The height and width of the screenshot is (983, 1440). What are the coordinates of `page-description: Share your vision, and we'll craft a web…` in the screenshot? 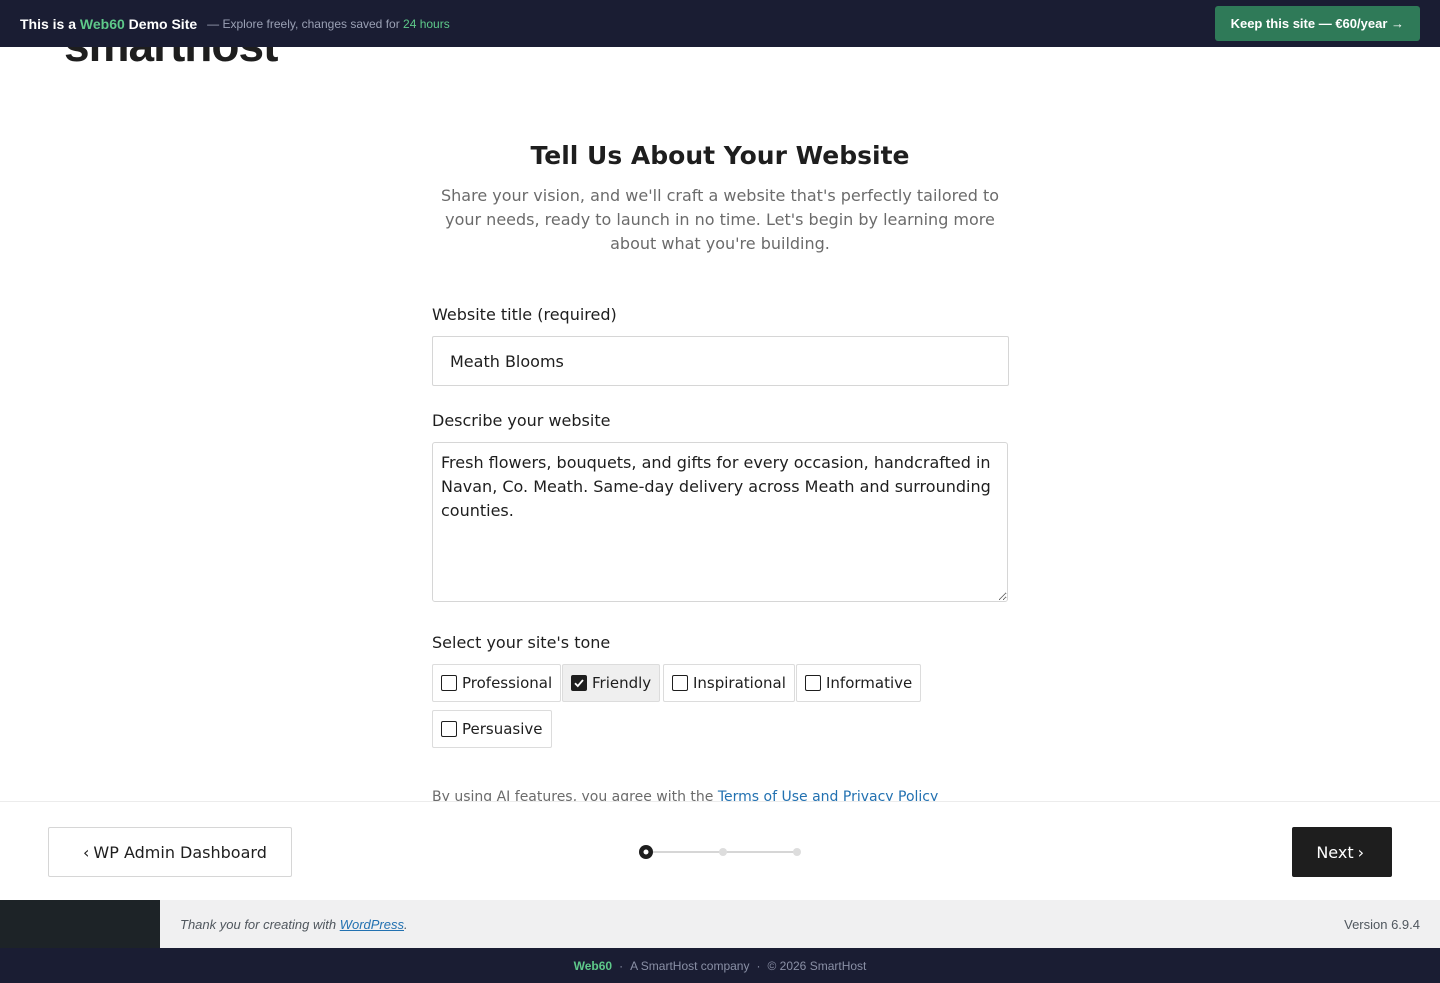 It's located at (720, 219).